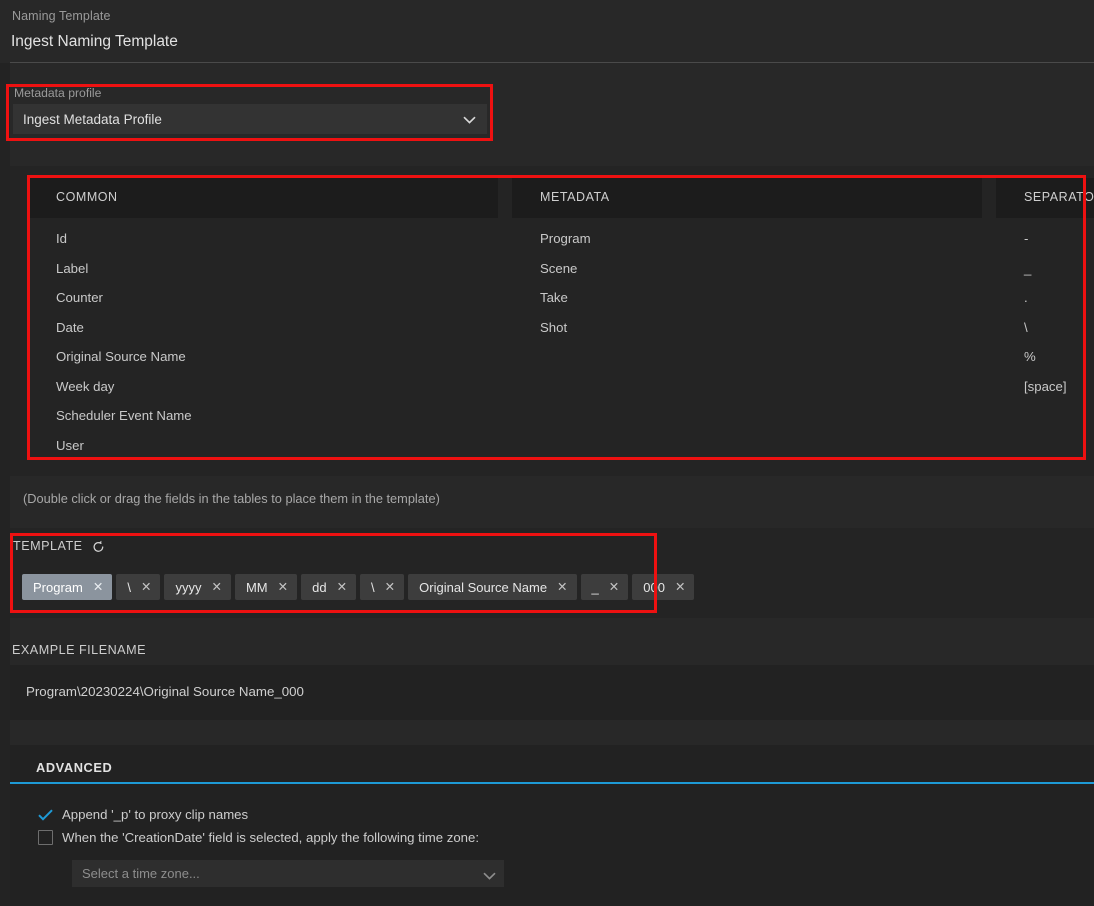 This screenshot has width=1094, height=906. What do you see at coordinates (256, 587) in the screenshot?
I see `template-chip-label: MM` at bounding box center [256, 587].